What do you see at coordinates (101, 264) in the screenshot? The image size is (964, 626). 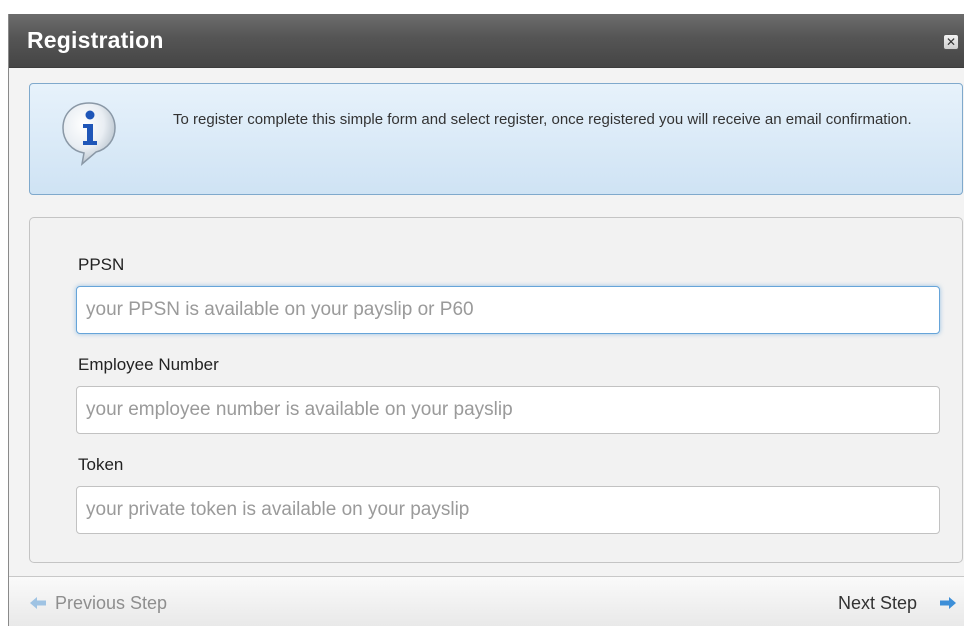 I see `ppsn-label: PPSN` at bounding box center [101, 264].